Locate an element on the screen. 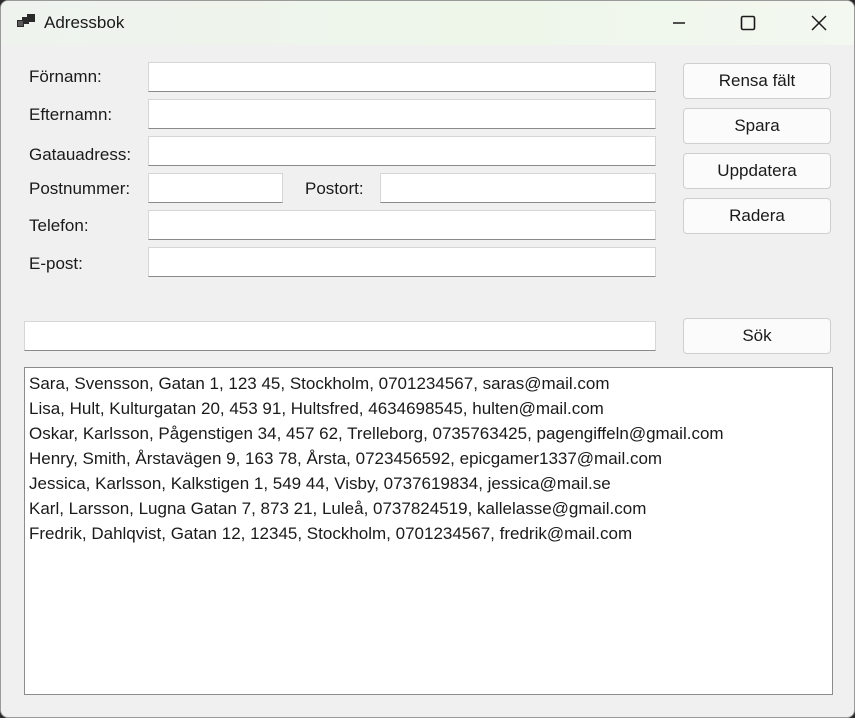 Image resolution: width=855 pixels, height=718 pixels. street-address-field is located at coordinates (402, 151).